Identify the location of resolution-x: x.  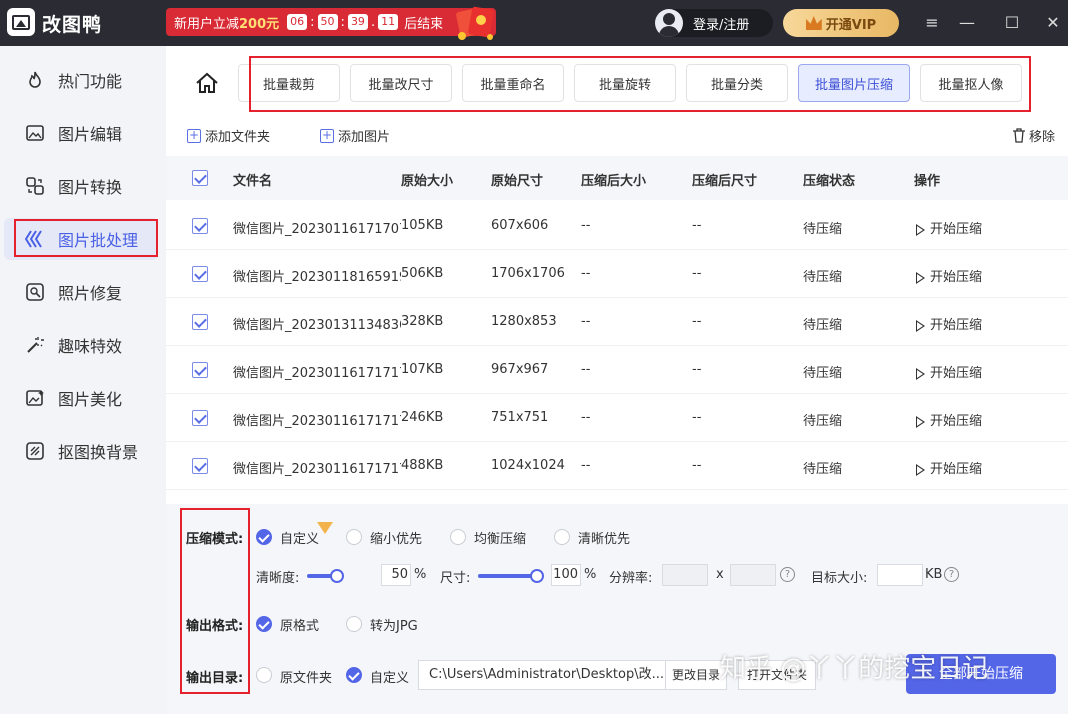
(720, 574).